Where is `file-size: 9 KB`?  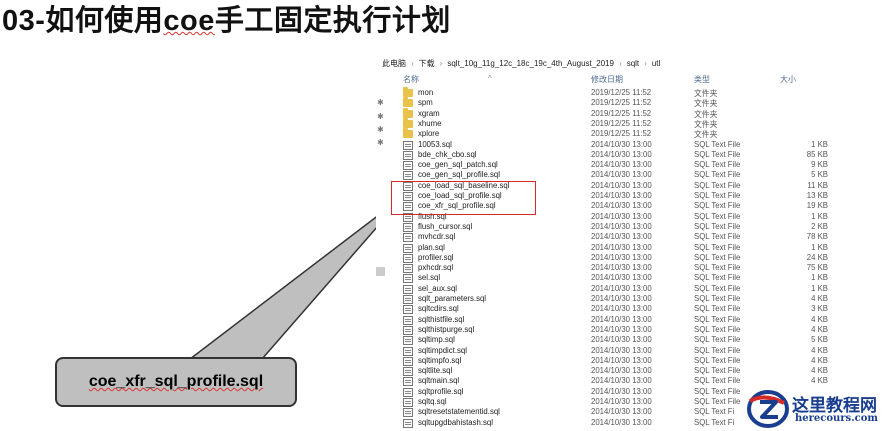
file-size: 9 KB is located at coordinates (819, 165).